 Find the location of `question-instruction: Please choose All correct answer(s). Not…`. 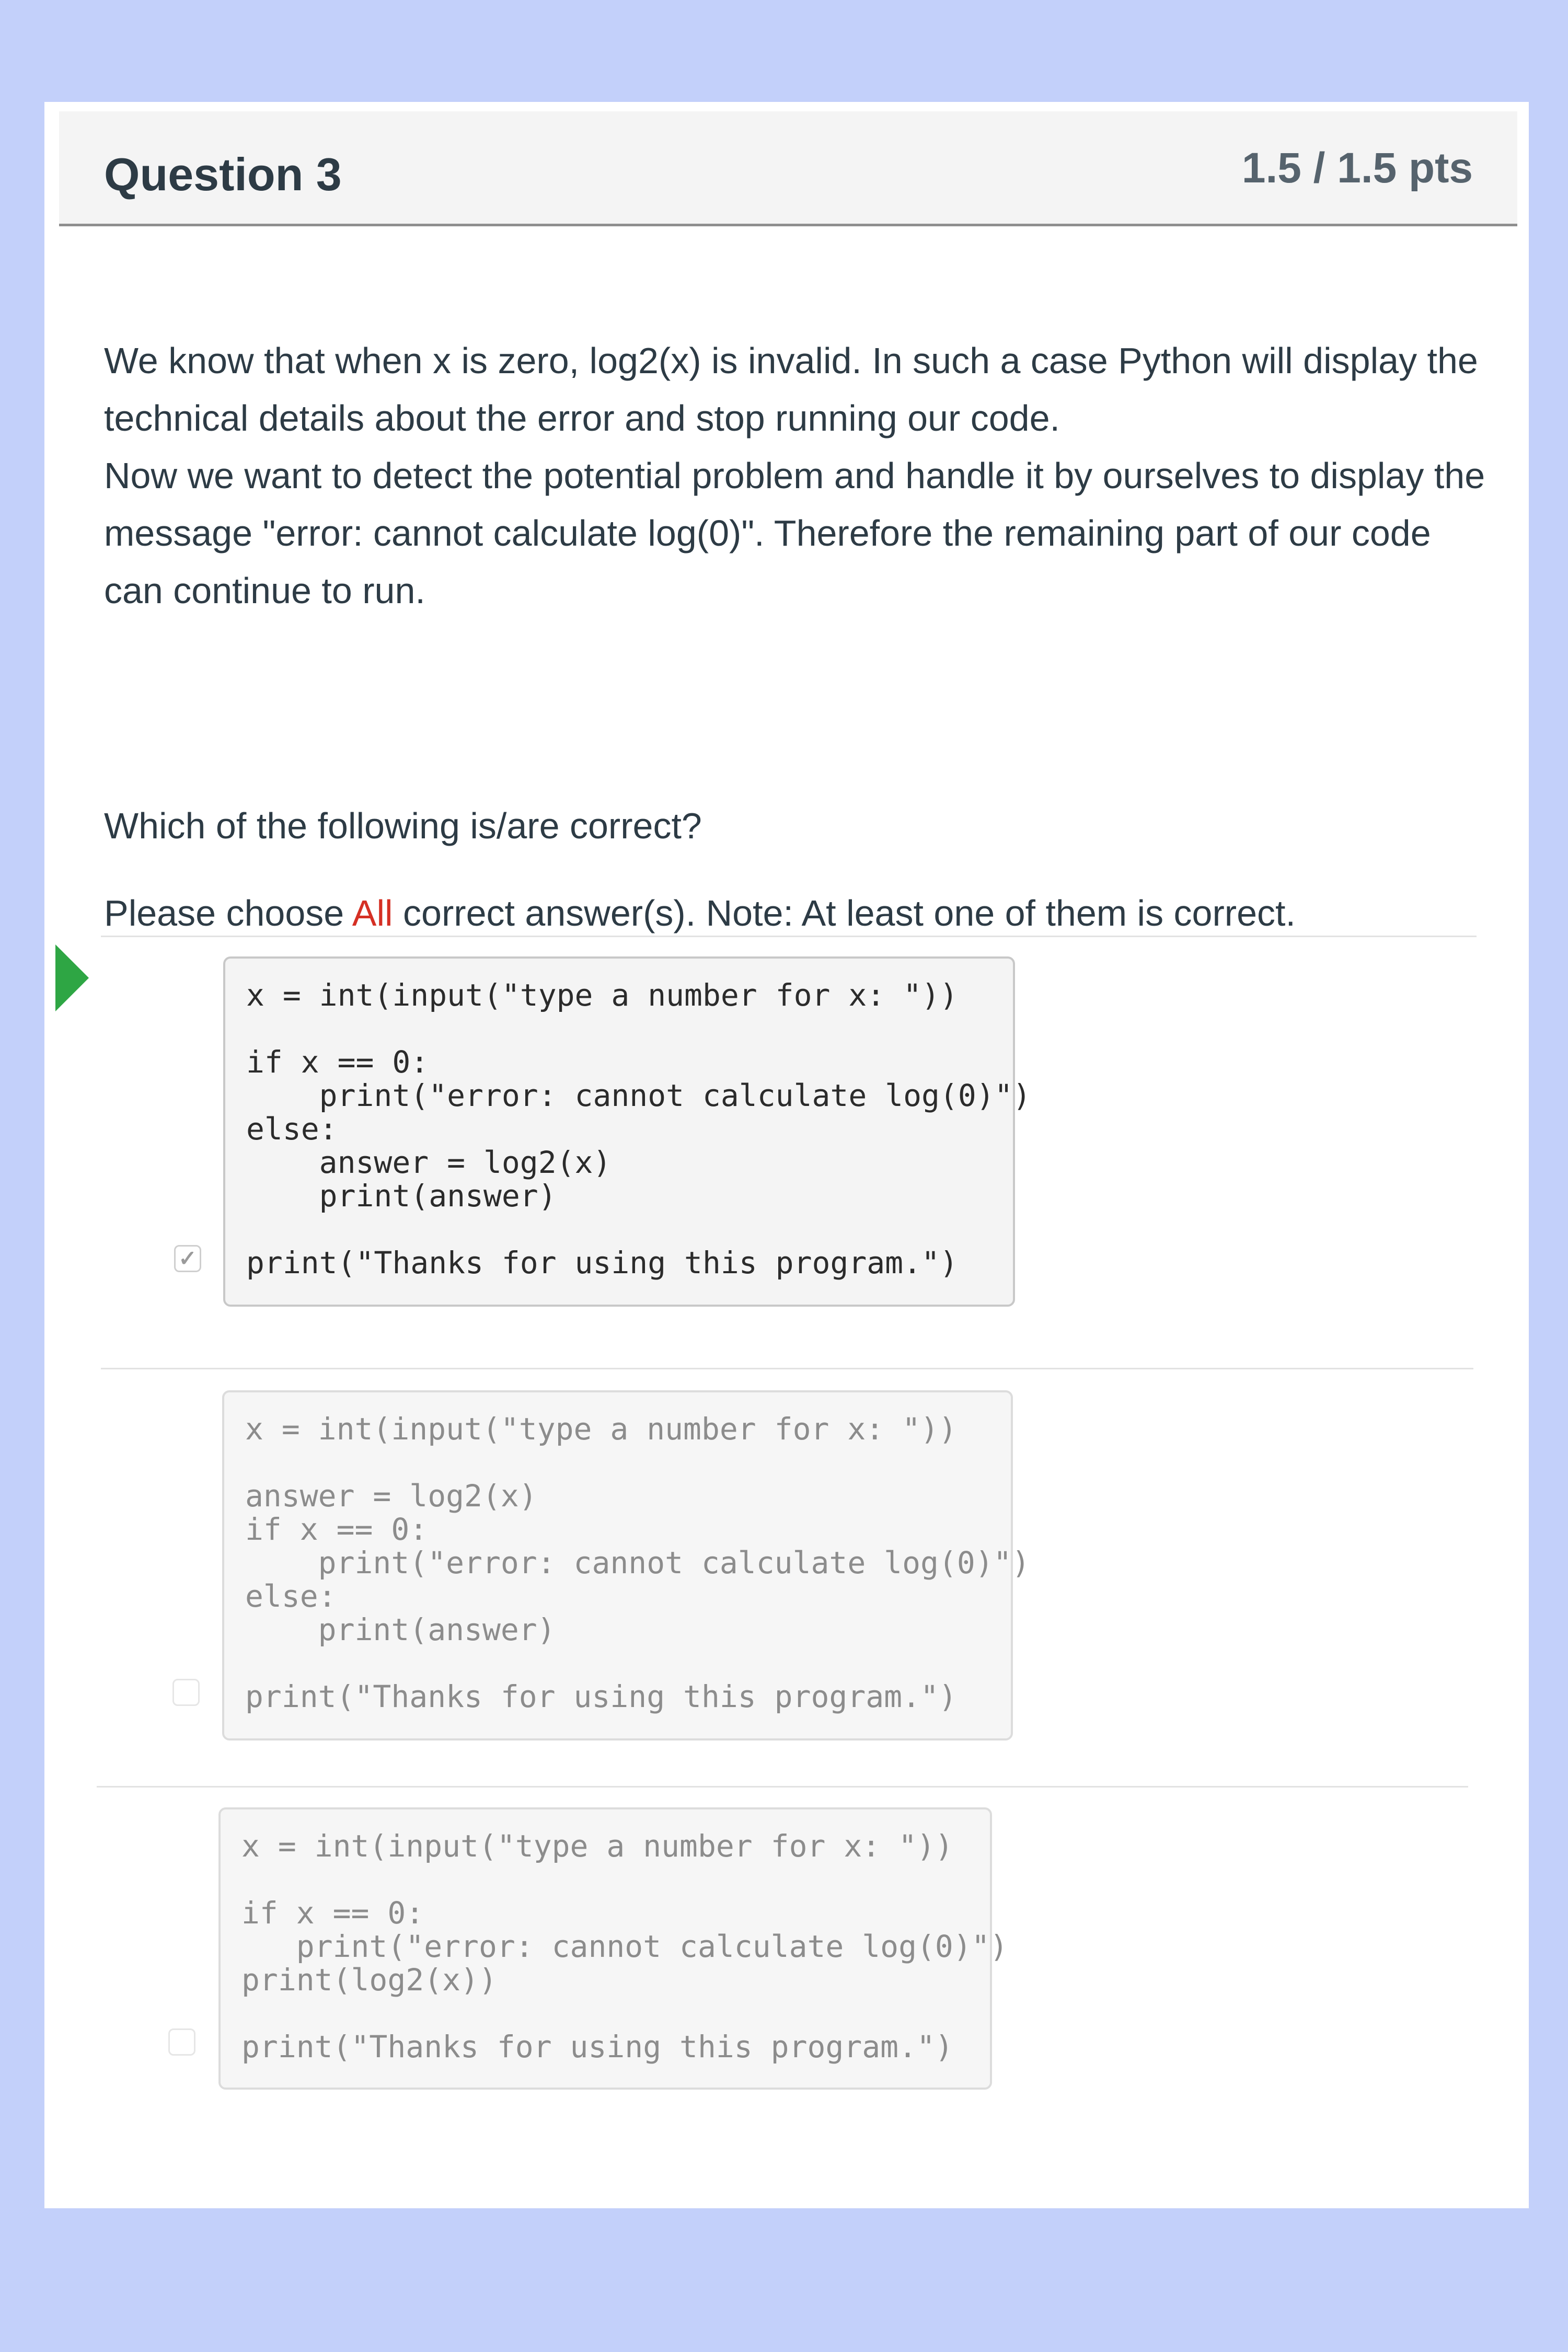

question-instruction: Please choose All correct answer(s). Not… is located at coordinates (700, 913).